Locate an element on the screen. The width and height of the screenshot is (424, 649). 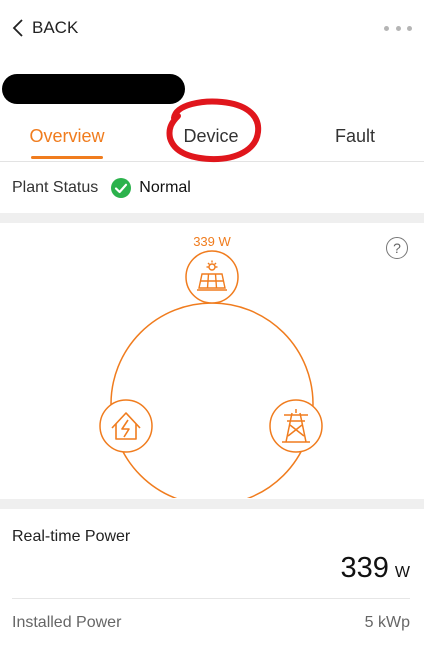
installed-power-value: 5 kWp is located at coordinates (387, 622).